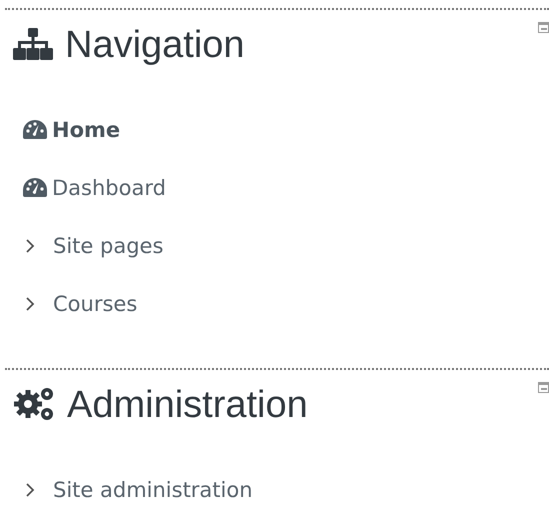 This screenshot has width=549, height=522. I want to click on gears-icon, so click(34, 404).